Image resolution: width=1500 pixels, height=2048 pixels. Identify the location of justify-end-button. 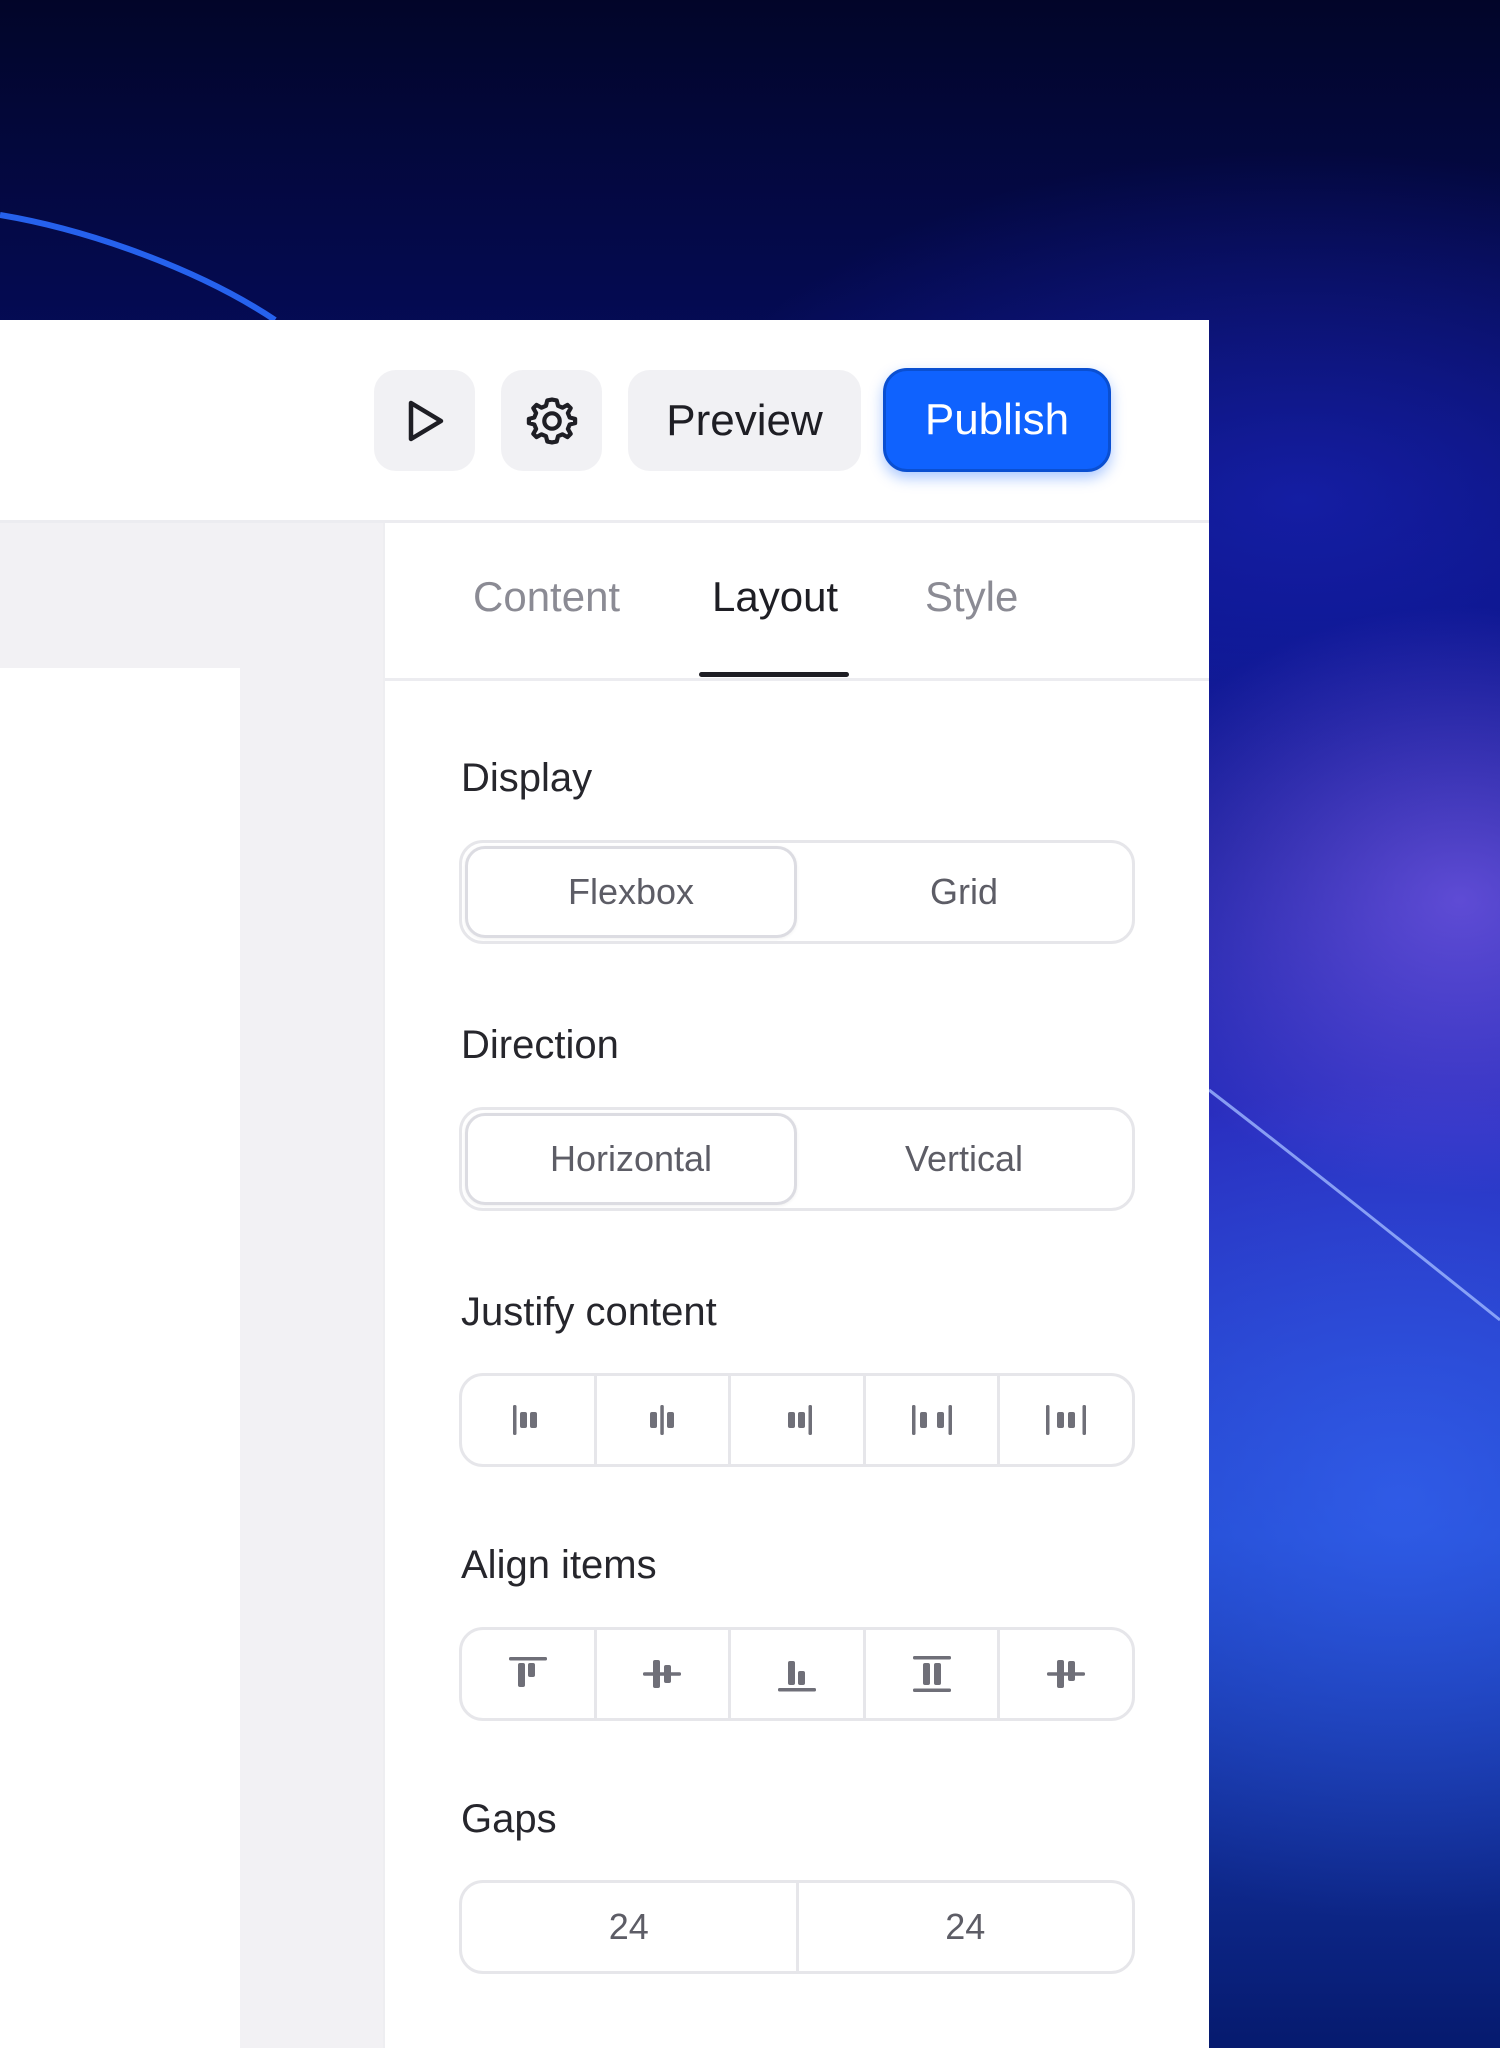
(798, 1420).